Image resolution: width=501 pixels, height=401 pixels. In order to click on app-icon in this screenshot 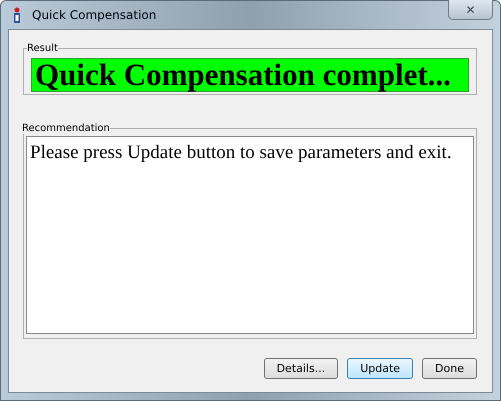, I will do `click(17, 15)`.